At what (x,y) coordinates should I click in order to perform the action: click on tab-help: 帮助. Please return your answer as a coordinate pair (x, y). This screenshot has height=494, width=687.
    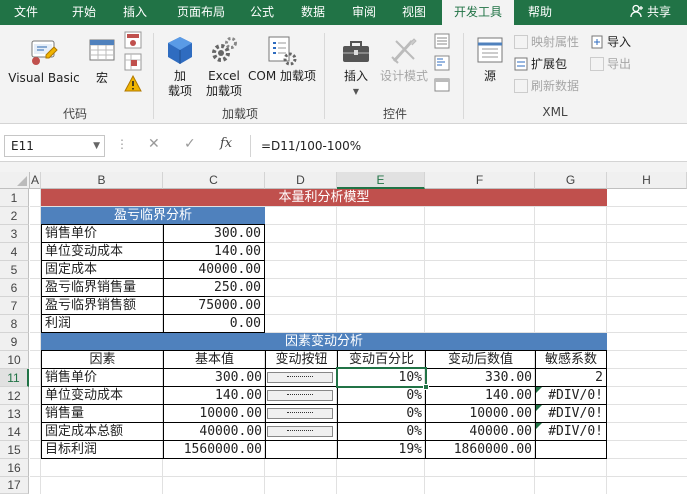
    Looking at the image, I should click on (540, 12).